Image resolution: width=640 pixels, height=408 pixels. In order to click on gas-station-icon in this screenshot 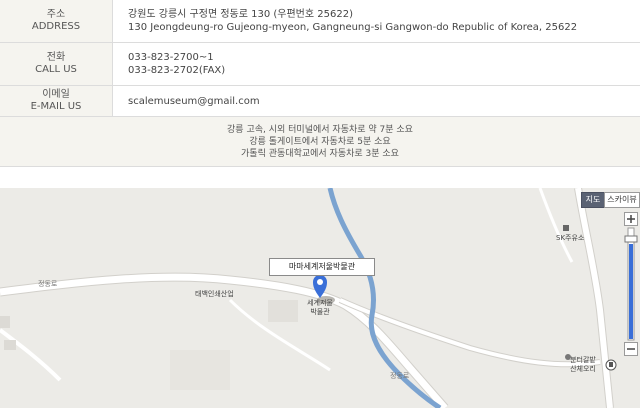, I will do `click(566, 228)`.